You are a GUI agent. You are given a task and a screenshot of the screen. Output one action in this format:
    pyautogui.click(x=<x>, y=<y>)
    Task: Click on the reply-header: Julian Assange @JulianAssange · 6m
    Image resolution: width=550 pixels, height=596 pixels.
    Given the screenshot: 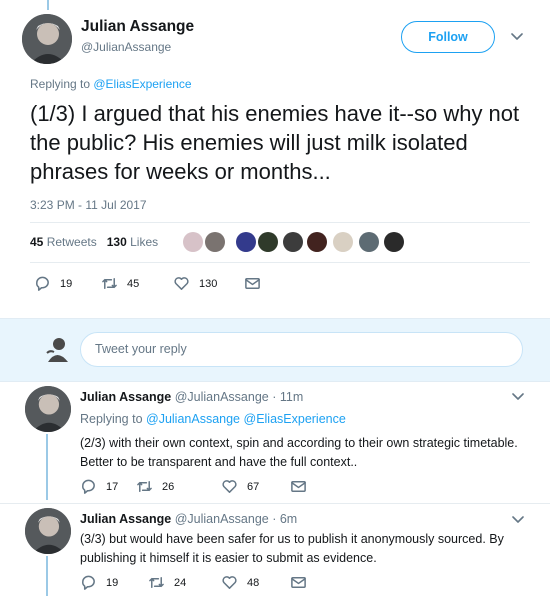 What is the action you would take?
    pyautogui.click(x=188, y=519)
    